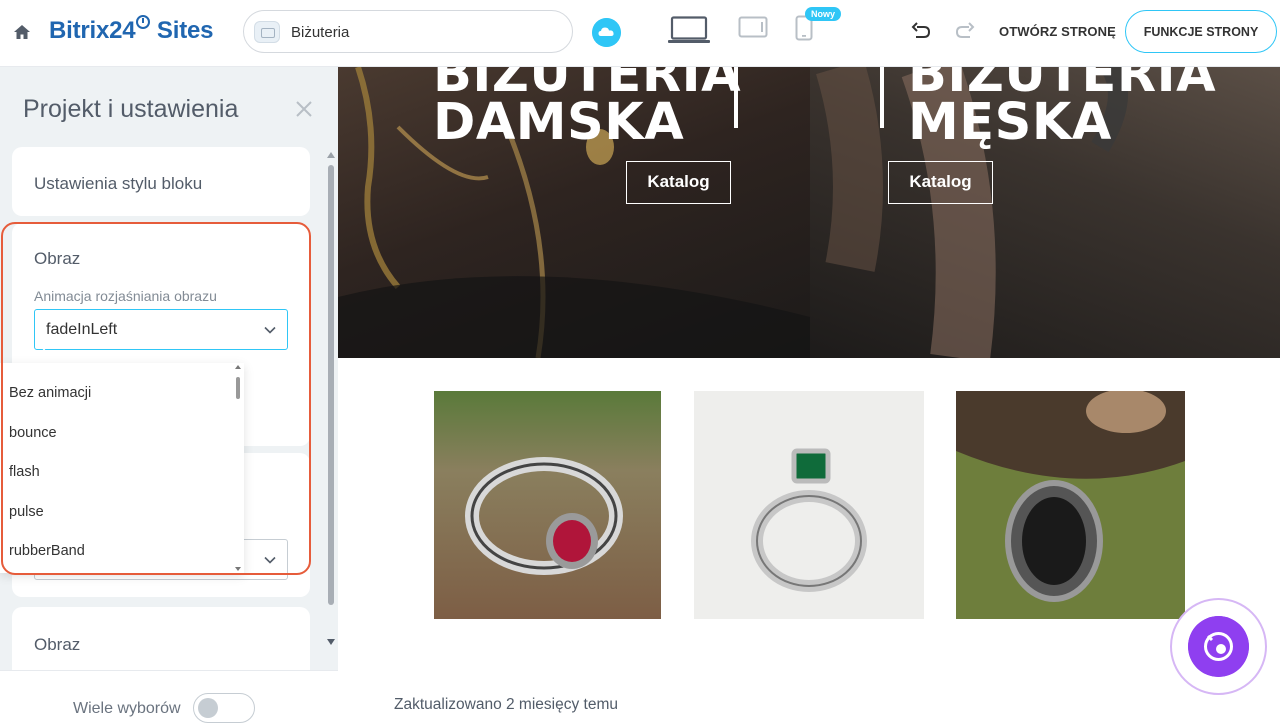 This screenshot has width=1280, height=725. Describe the element at coordinates (678, 182) in the screenshot. I see `catalog-button-women: Katalog` at that location.